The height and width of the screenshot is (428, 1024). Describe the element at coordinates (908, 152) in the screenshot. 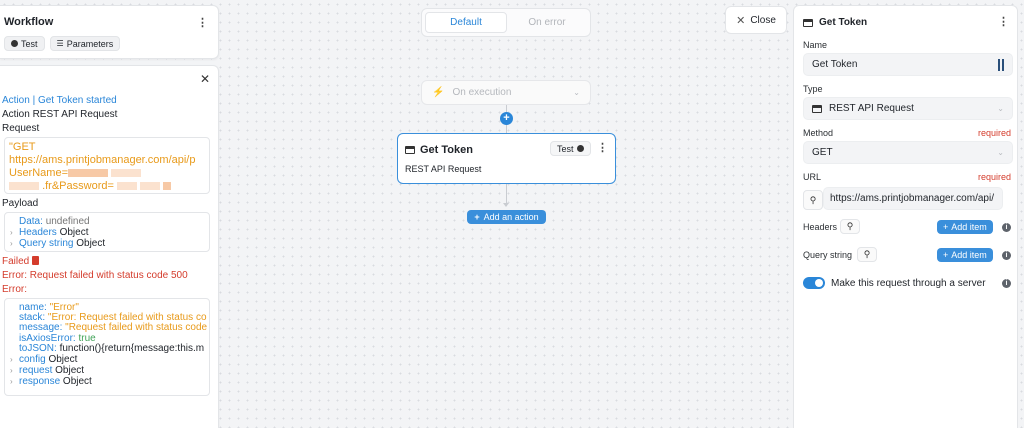

I see `method-select: GET ⌄` at that location.